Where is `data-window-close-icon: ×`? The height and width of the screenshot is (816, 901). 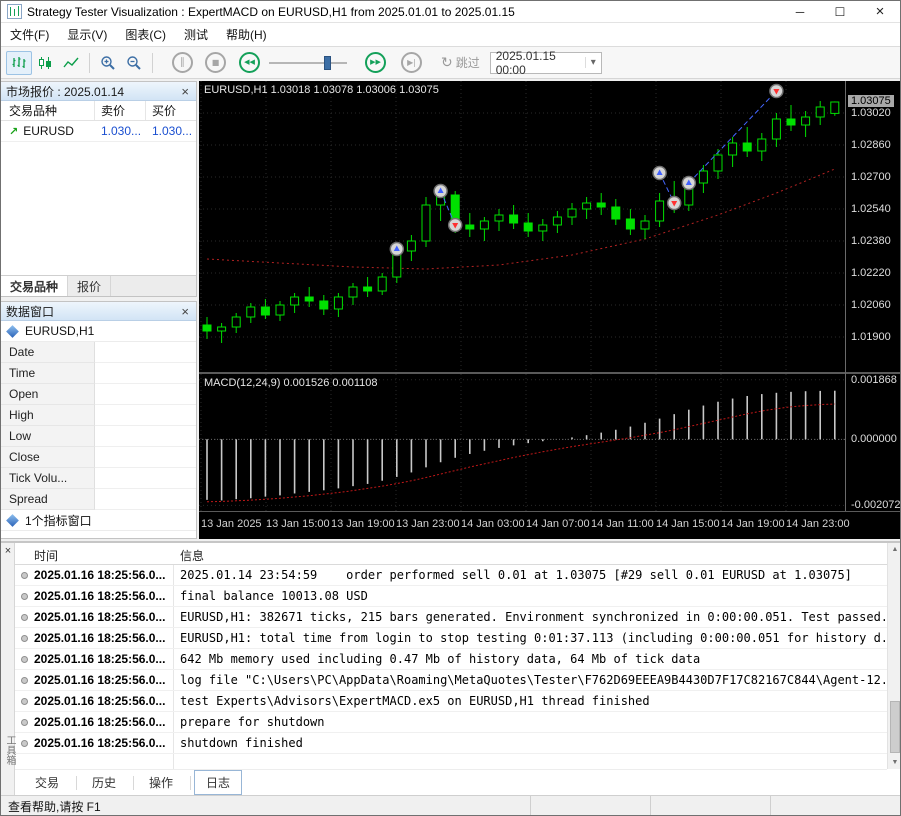 data-window-close-icon: × is located at coordinates (185, 311).